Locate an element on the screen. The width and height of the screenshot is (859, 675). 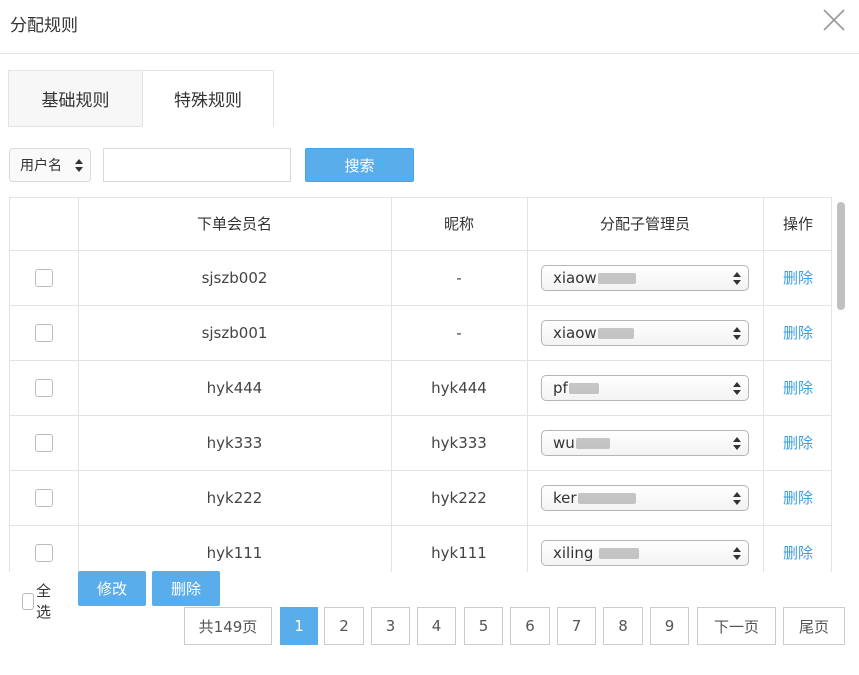
last-page-button: 尾页 is located at coordinates (814, 626).